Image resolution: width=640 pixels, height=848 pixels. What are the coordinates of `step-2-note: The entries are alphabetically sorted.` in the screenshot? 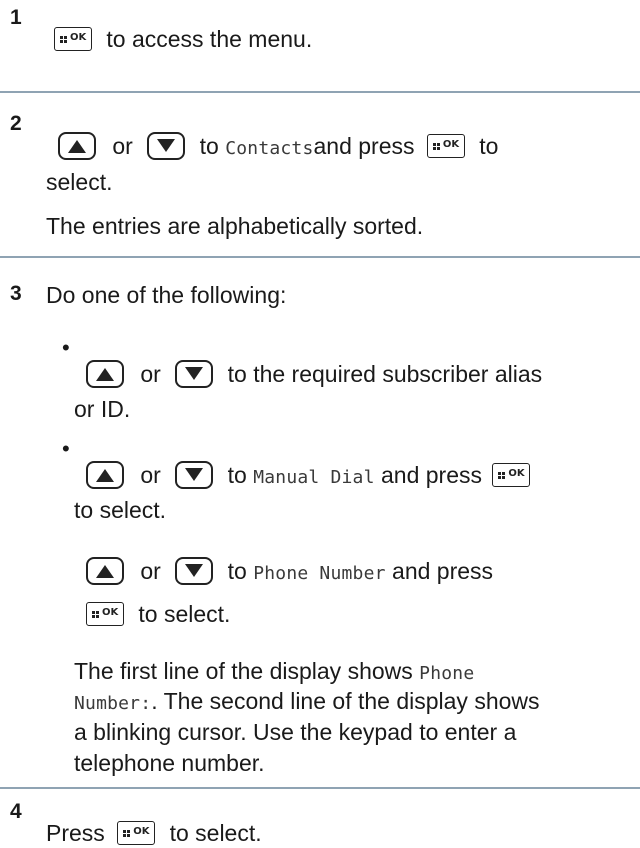 It's located at (235, 226).